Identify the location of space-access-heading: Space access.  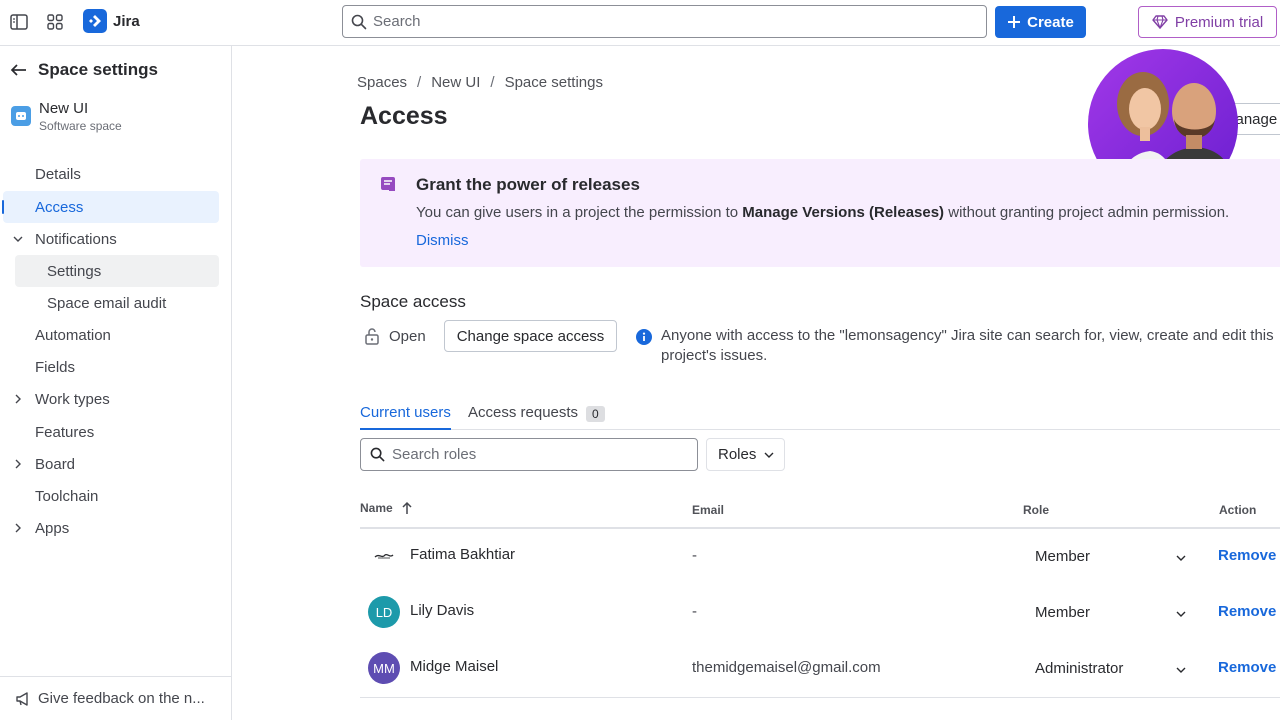
(413, 301).